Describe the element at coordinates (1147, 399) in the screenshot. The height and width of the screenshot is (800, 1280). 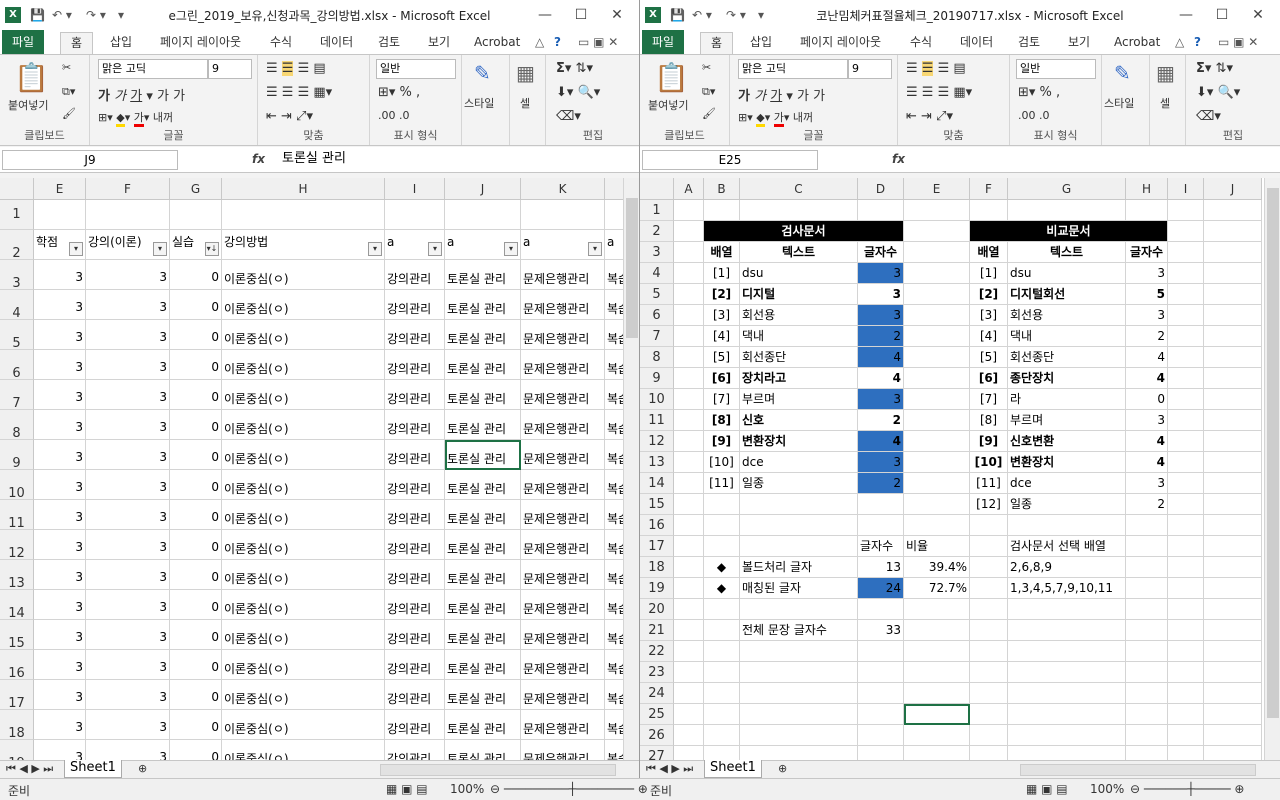
I see `count-cell: 0` at that location.